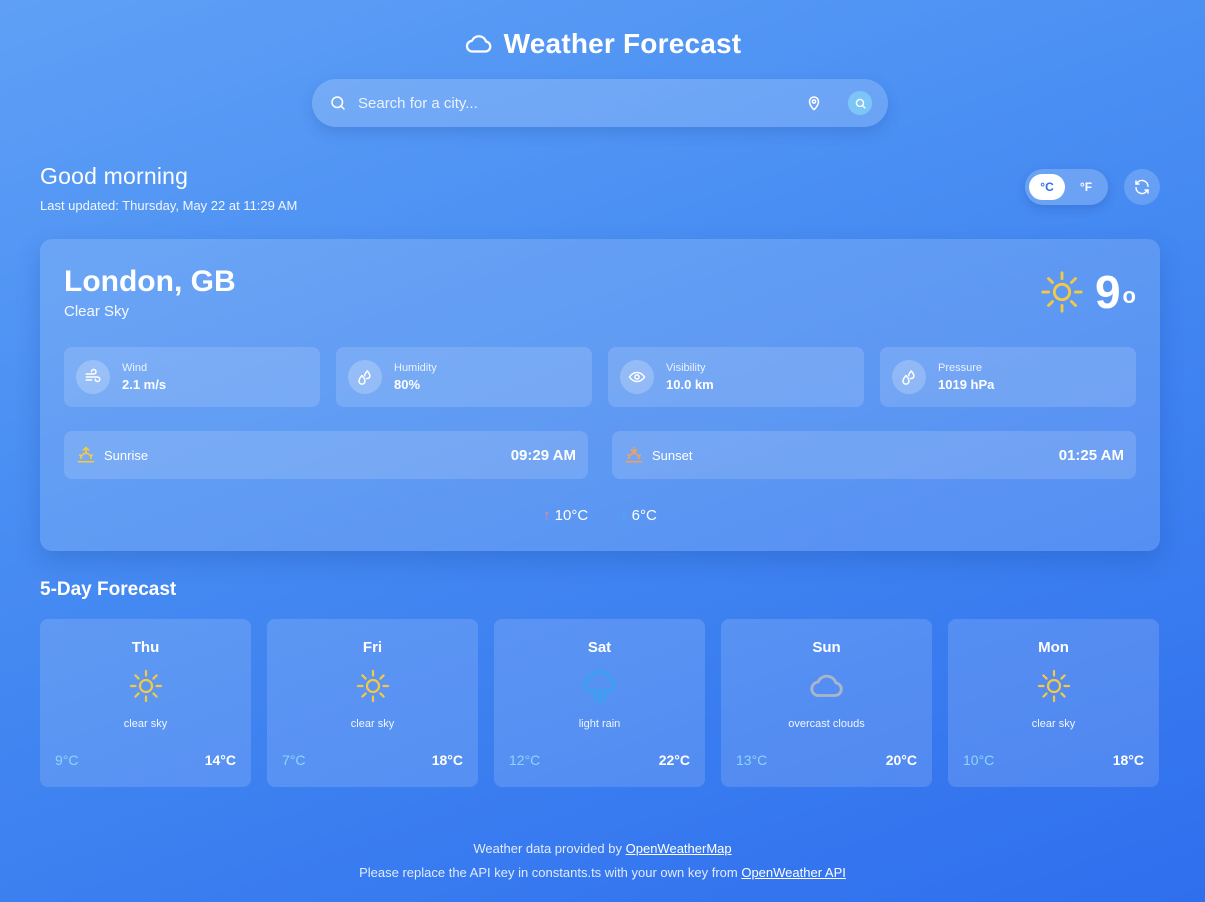  Describe the element at coordinates (571, 515) in the screenshot. I see `high-temp-value: 10°C` at that location.